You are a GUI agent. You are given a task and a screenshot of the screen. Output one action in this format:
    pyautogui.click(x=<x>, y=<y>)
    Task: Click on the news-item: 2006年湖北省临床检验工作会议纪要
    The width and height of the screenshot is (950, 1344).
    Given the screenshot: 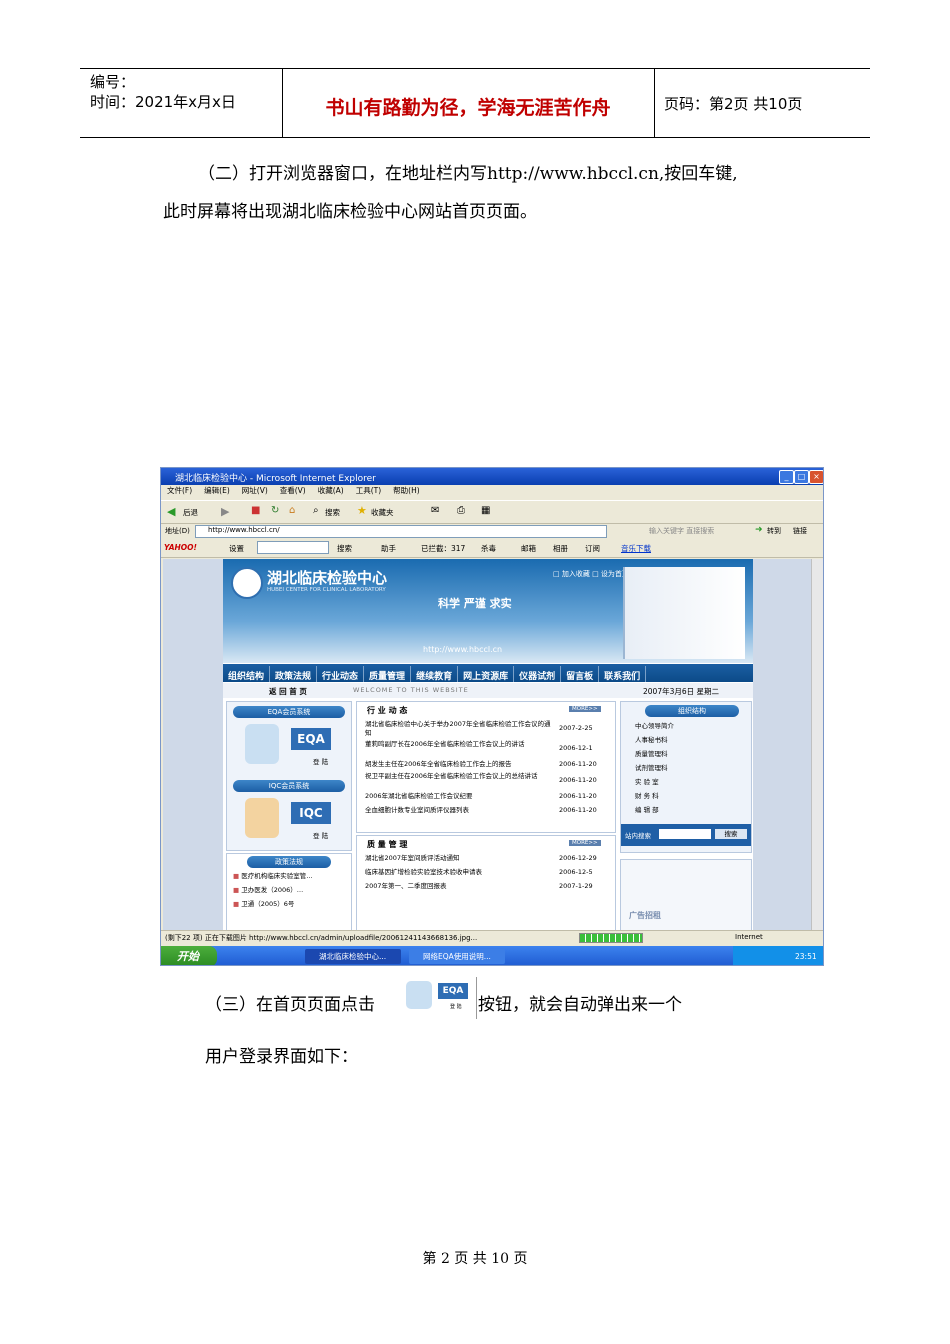 What is the action you would take?
    pyautogui.click(x=460, y=796)
    